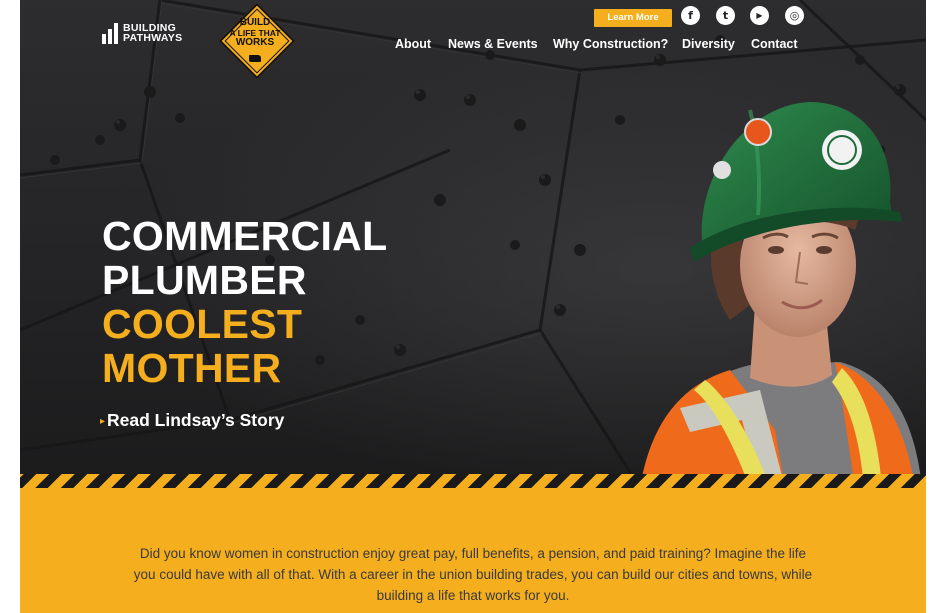 This screenshot has width=930, height=613. What do you see at coordinates (202, 324) in the screenshot?
I see `headline-line-3: COOLEST` at bounding box center [202, 324].